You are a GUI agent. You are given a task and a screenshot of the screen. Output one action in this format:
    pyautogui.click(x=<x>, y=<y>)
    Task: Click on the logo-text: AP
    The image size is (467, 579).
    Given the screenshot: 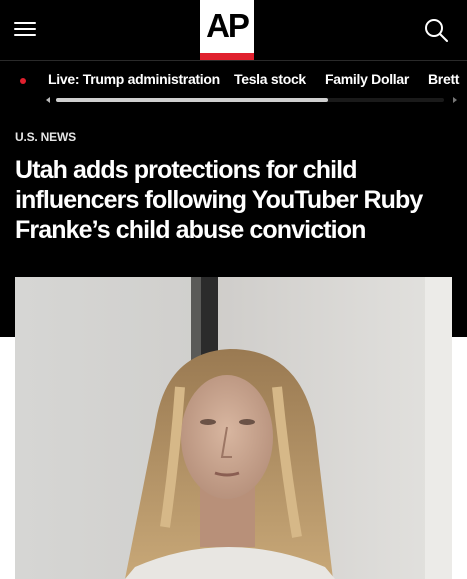 What is the action you would take?
    pyautogui.click(x=228, y=25)
    